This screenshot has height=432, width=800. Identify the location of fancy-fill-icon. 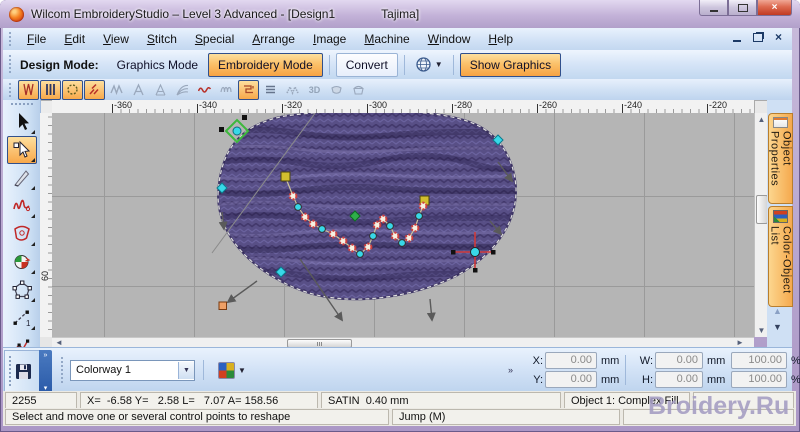
(94, 89).